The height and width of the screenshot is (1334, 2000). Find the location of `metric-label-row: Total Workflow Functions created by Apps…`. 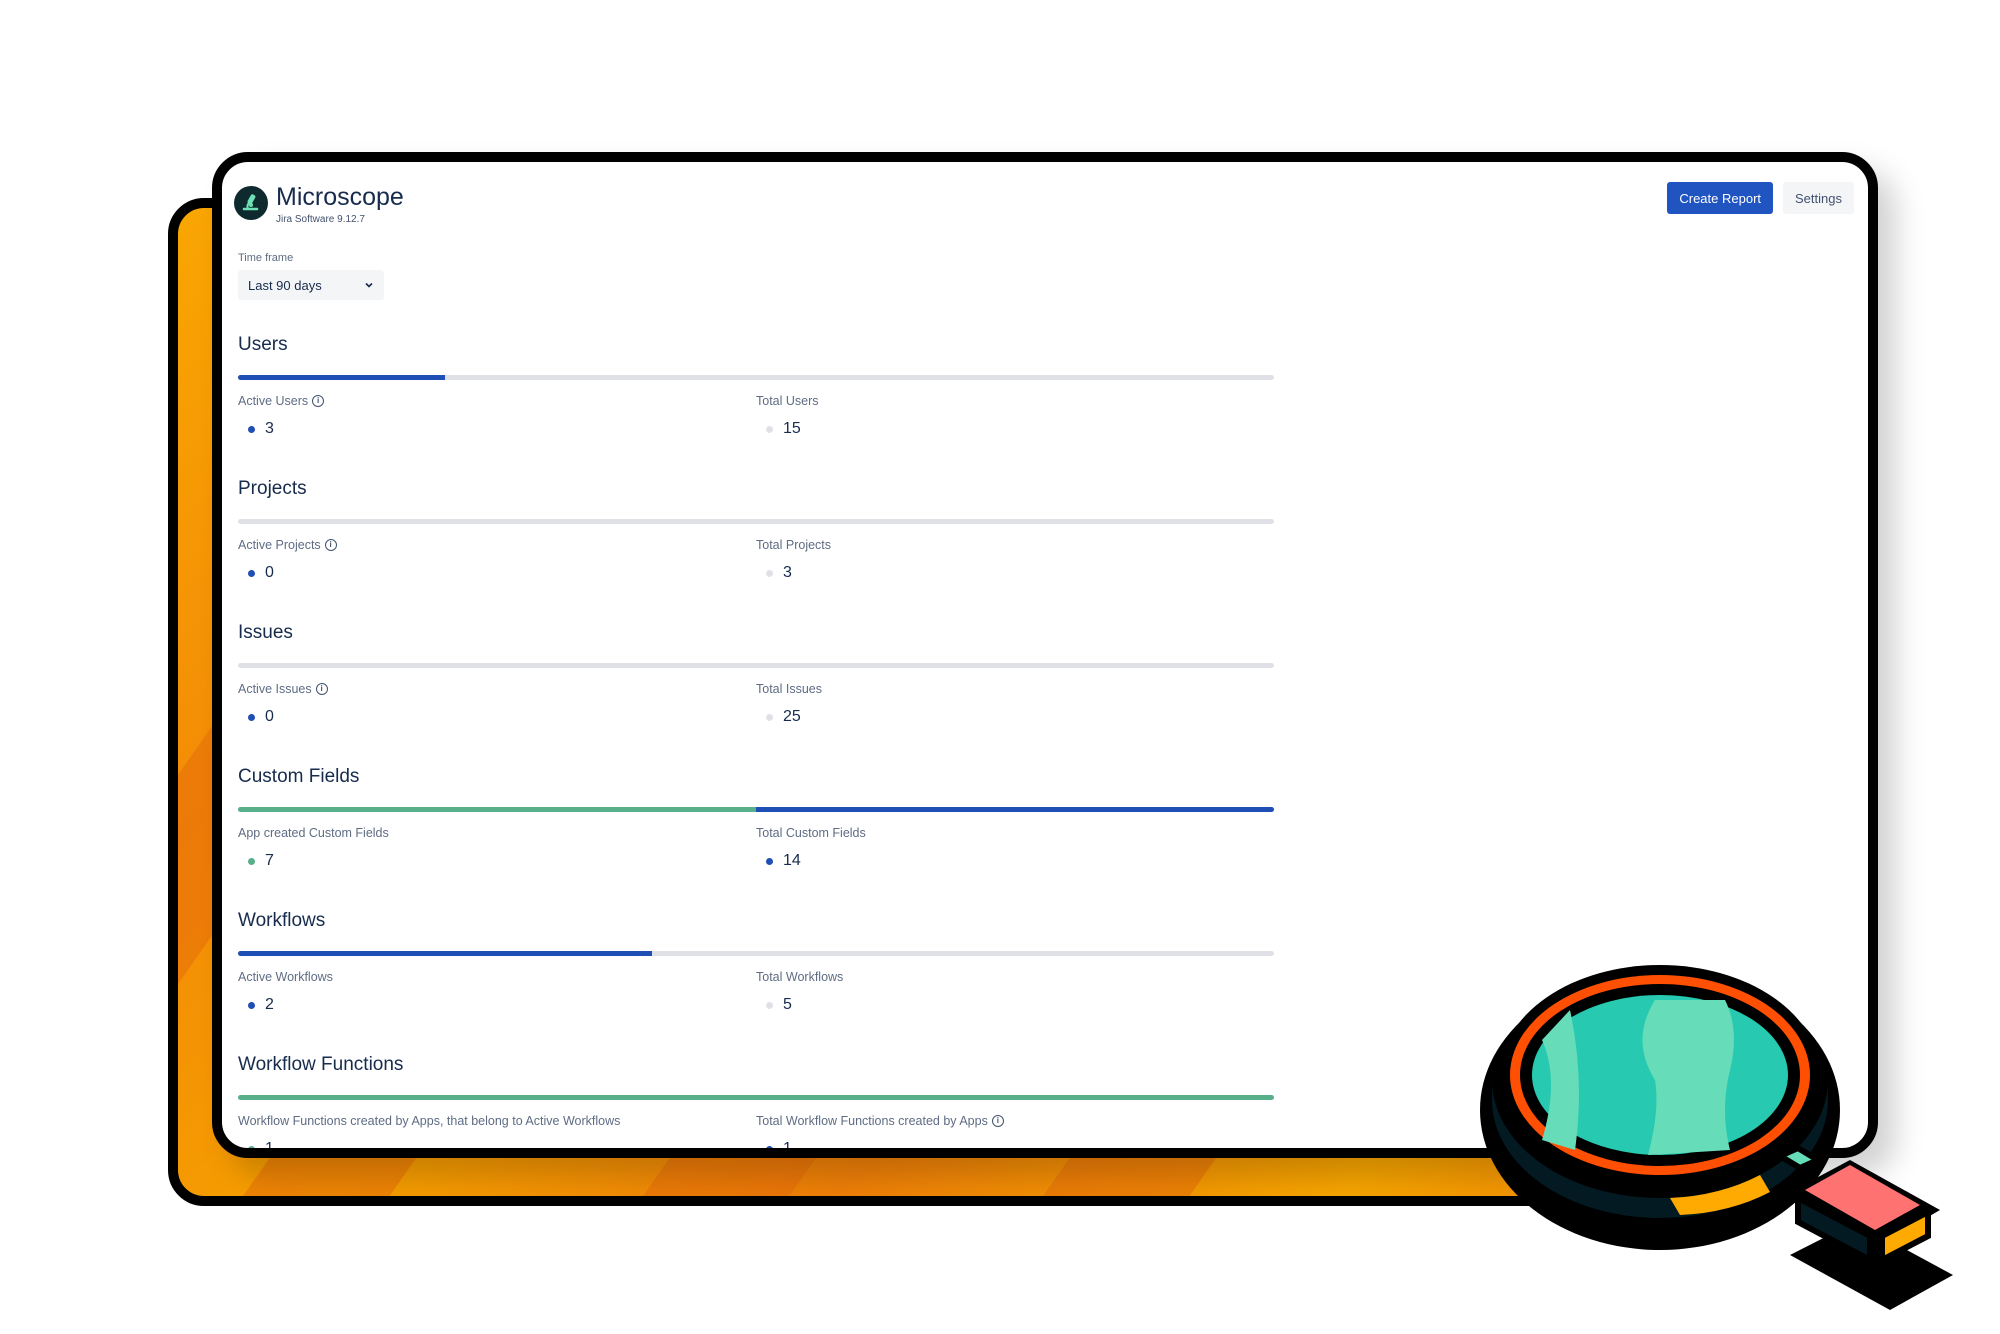

metric-label-row: Total Workflow Functions created by Apps… is located at coordinates (1015, 1121).